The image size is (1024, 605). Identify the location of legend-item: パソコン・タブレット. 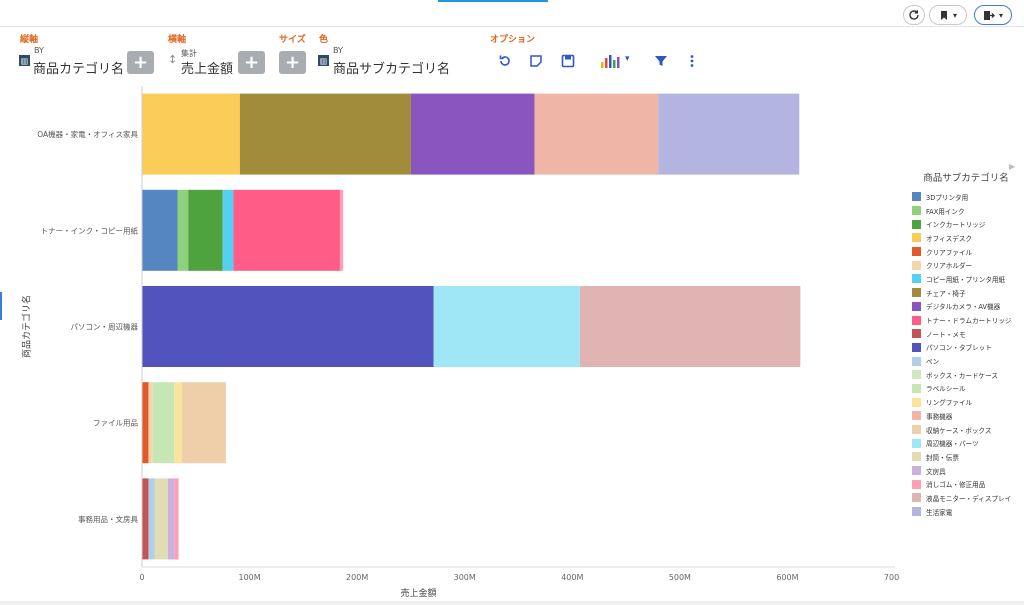
(966, 348).